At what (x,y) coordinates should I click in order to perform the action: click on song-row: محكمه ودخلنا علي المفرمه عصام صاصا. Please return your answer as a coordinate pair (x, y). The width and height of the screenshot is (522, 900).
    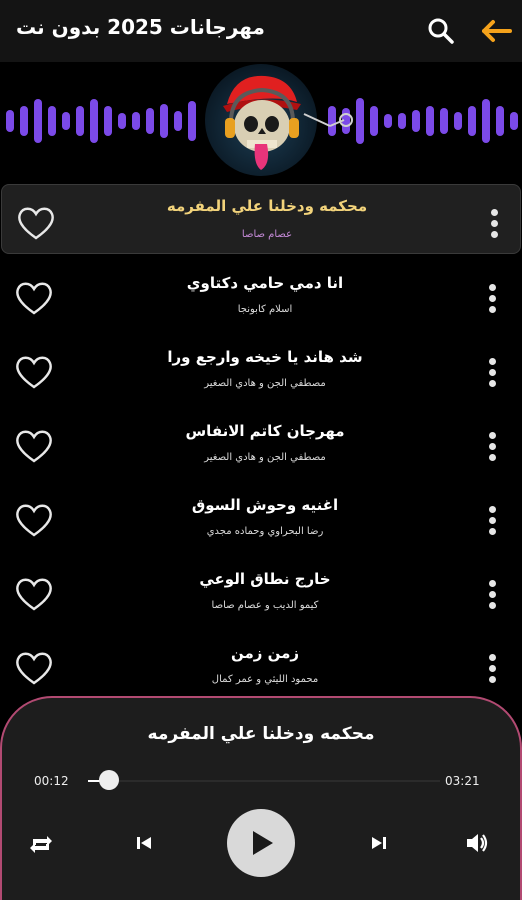
    Looking at the image, I should click on (261, 219).